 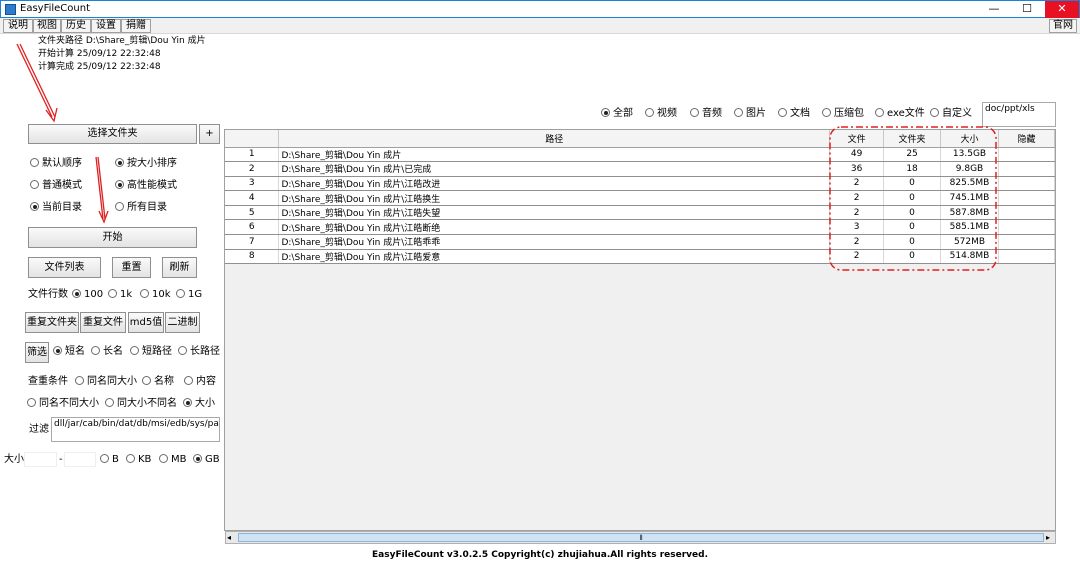 I want to click on same-name-size-radio: 同名同大小, so click(x=106, y=382).